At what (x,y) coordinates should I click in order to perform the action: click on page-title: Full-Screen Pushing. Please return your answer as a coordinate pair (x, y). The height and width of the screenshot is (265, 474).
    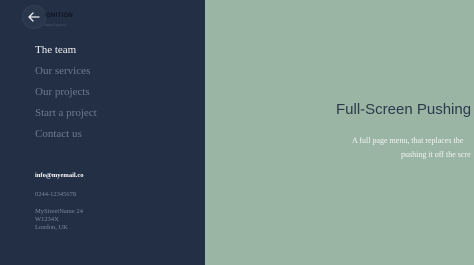
    Looking at the image, I should click on (404, 109).